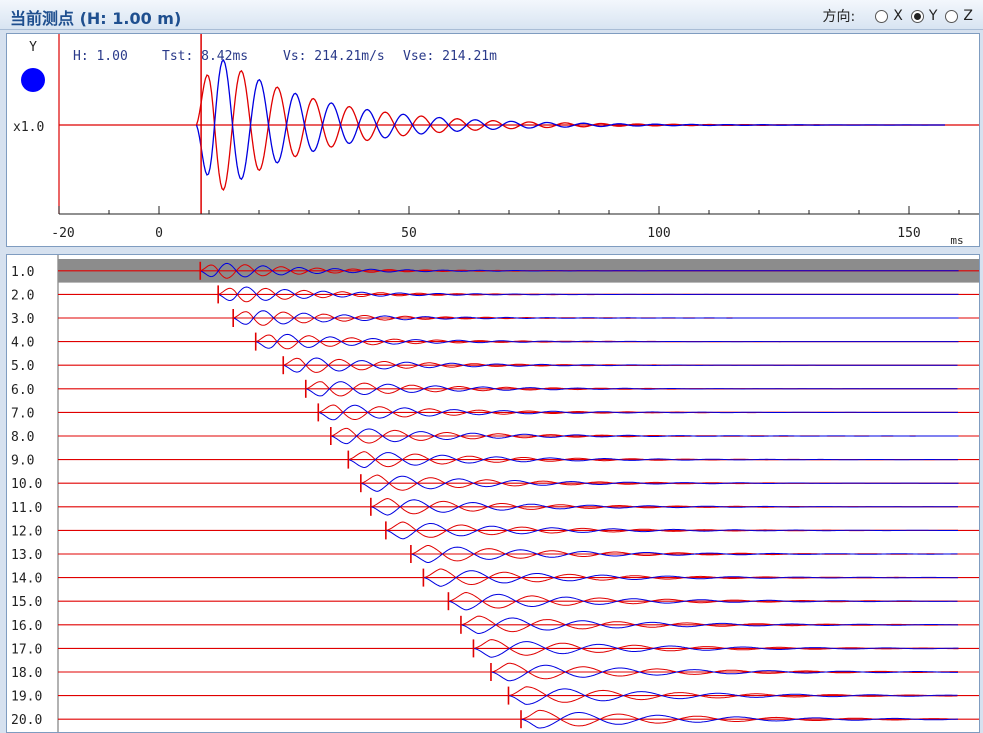 The height and width of the screenshot is (733, 983). What do you see at coordinates (22, 319) in the screenshot?
I see `depth-label: 3.0` at bounding box center [22, 319].